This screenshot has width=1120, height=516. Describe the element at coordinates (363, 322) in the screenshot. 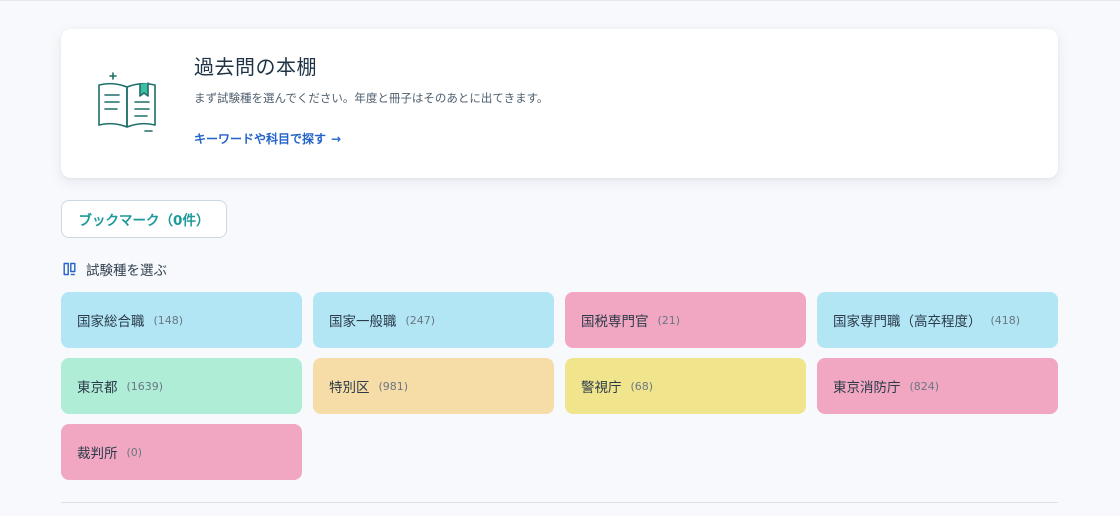

I see `exam-type-name: 国家一般職` at that location.